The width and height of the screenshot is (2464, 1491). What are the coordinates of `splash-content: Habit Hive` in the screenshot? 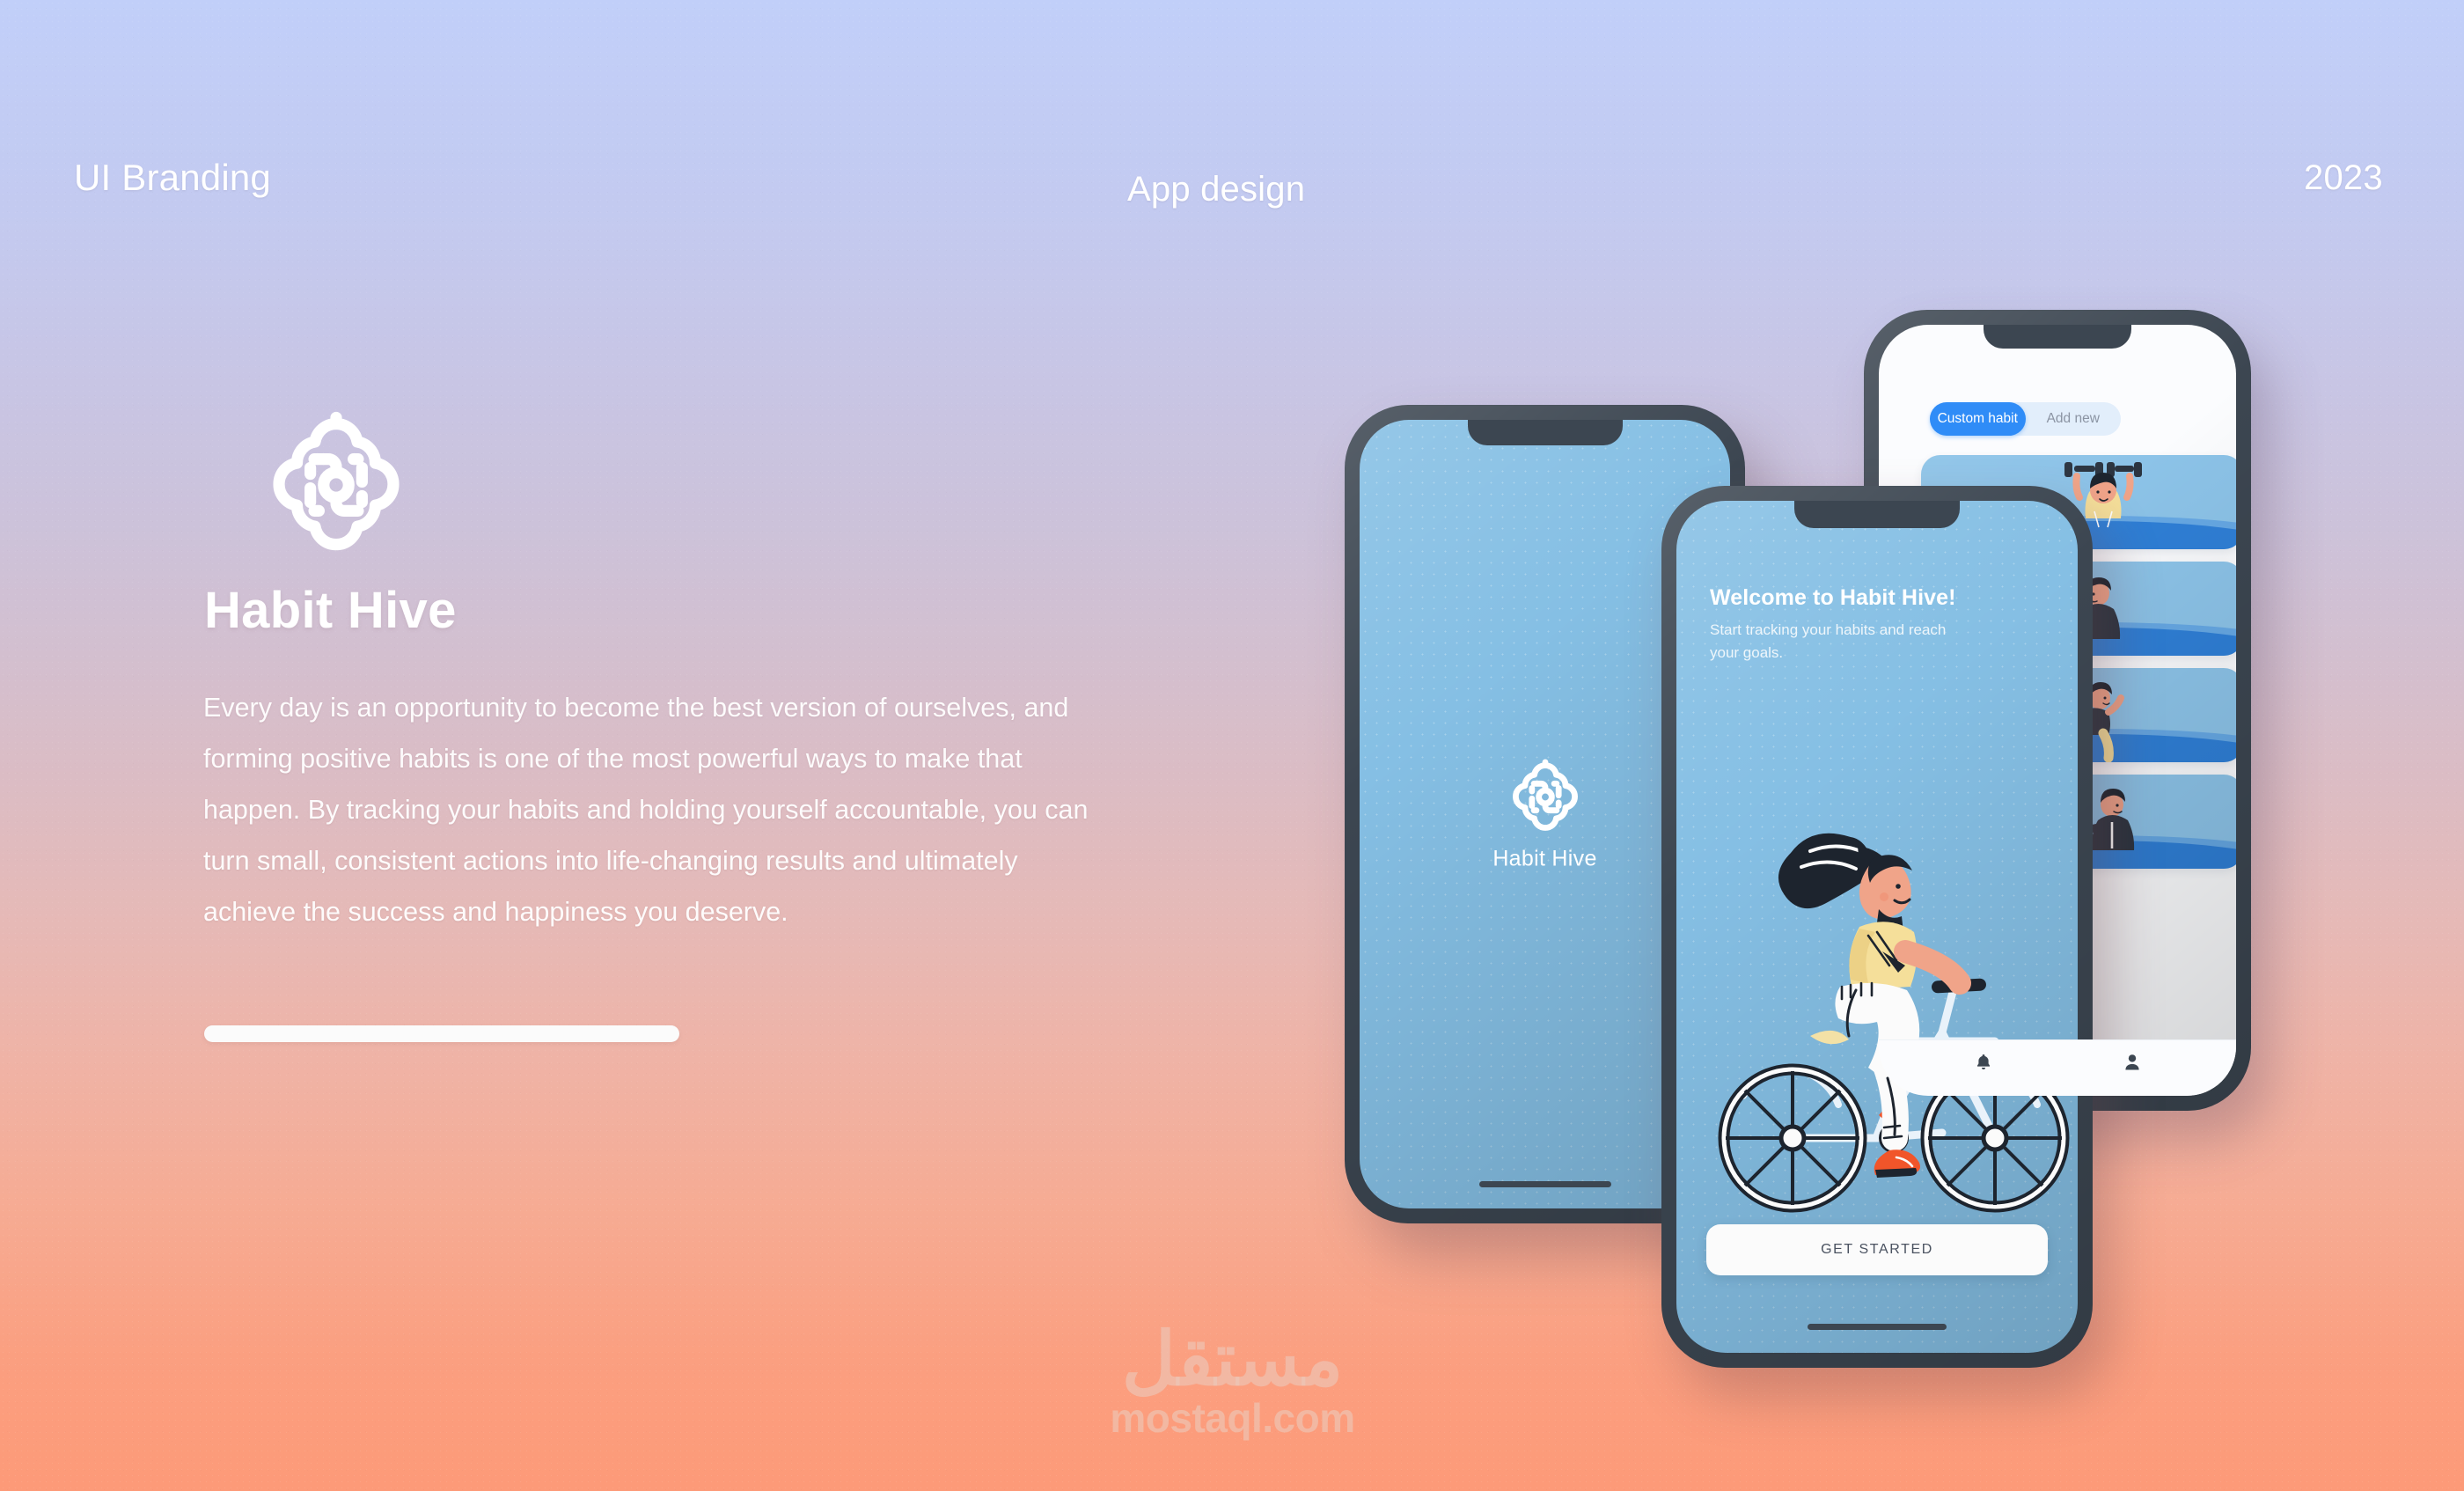 It's located at (1545, 814).